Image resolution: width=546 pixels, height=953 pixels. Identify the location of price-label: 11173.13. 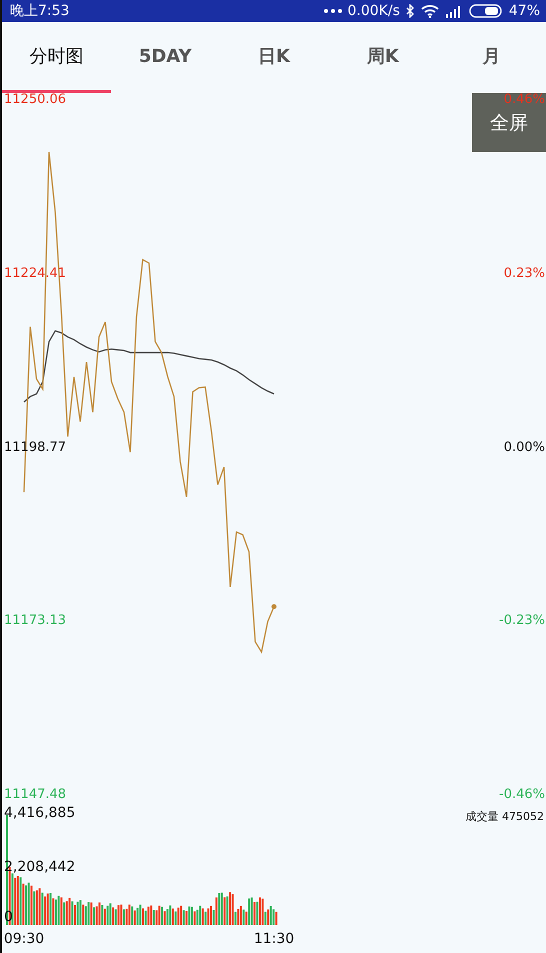
(35, 621).